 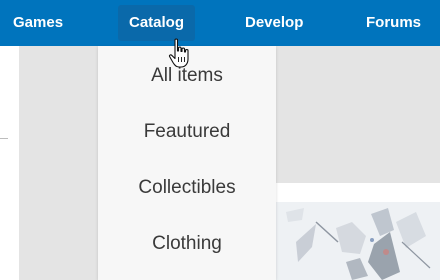 I want to click on menu-item-clothing: Clothing, so click(x=187, y=244).